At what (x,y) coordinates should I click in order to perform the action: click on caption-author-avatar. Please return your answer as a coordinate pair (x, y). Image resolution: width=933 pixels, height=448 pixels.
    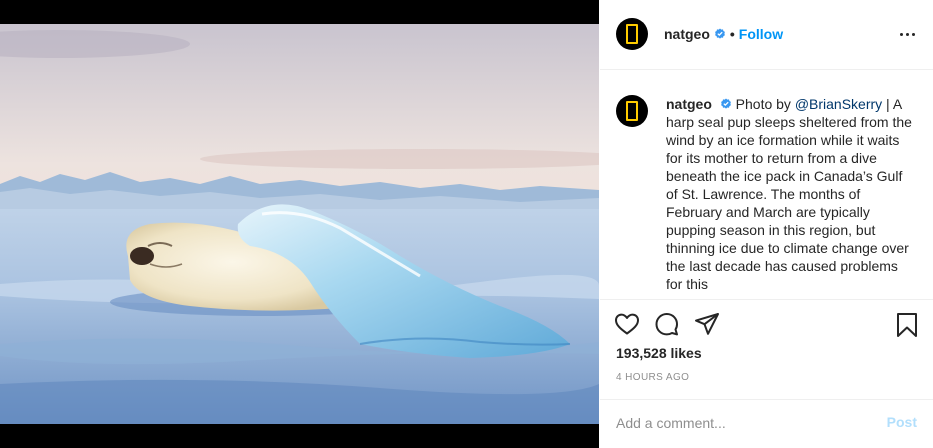
    Looking at the image, I should click on (632, 111).